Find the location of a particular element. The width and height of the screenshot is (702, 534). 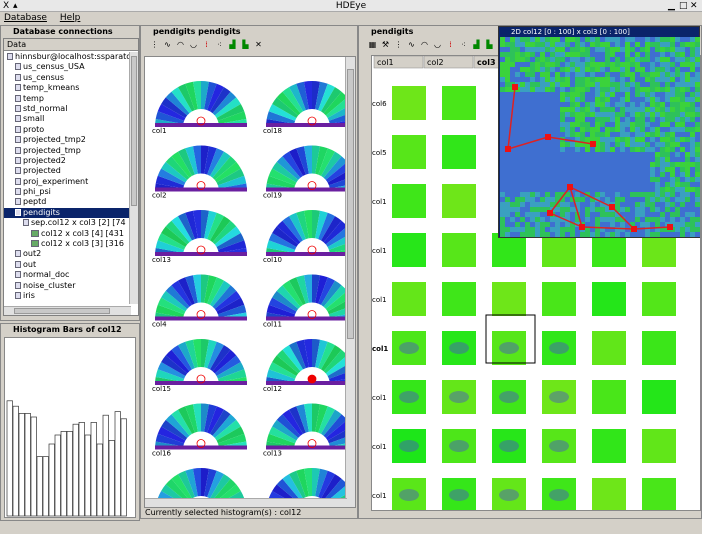

popup-2d: 2D col12 [0 : 100] x col3 [0 : 100] is located at coordinates (599, 132).